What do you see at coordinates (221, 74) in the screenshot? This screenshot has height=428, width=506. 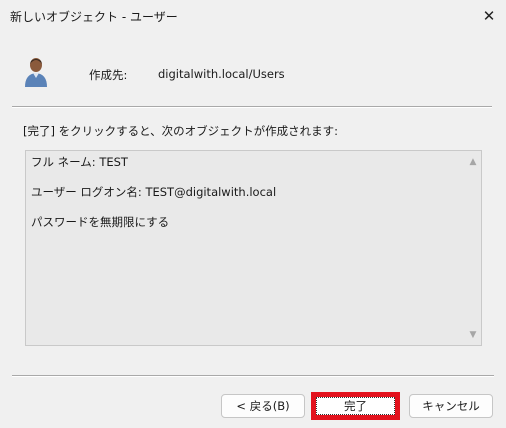 I see `create-in-path: digitalwith.local/Users` at bounding box center [221, 74].